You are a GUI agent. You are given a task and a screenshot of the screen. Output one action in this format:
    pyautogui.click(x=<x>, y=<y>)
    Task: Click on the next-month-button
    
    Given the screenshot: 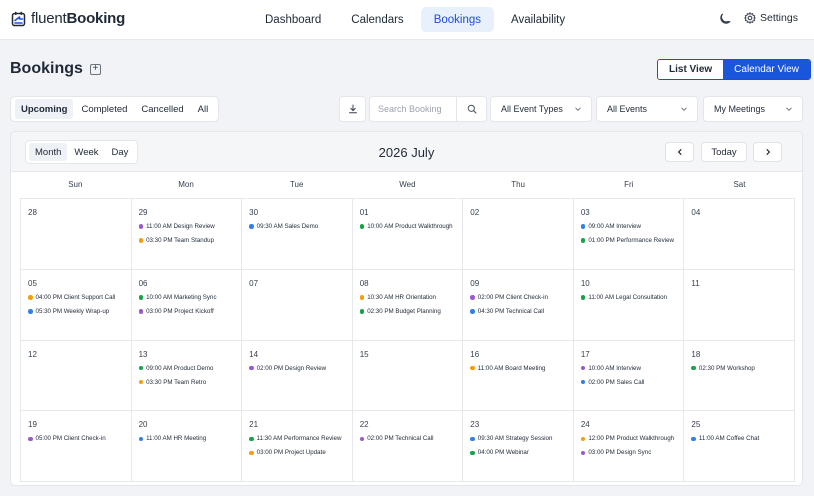 What is the action you would take?
    pyautogui.click(x=767, y=152)
    